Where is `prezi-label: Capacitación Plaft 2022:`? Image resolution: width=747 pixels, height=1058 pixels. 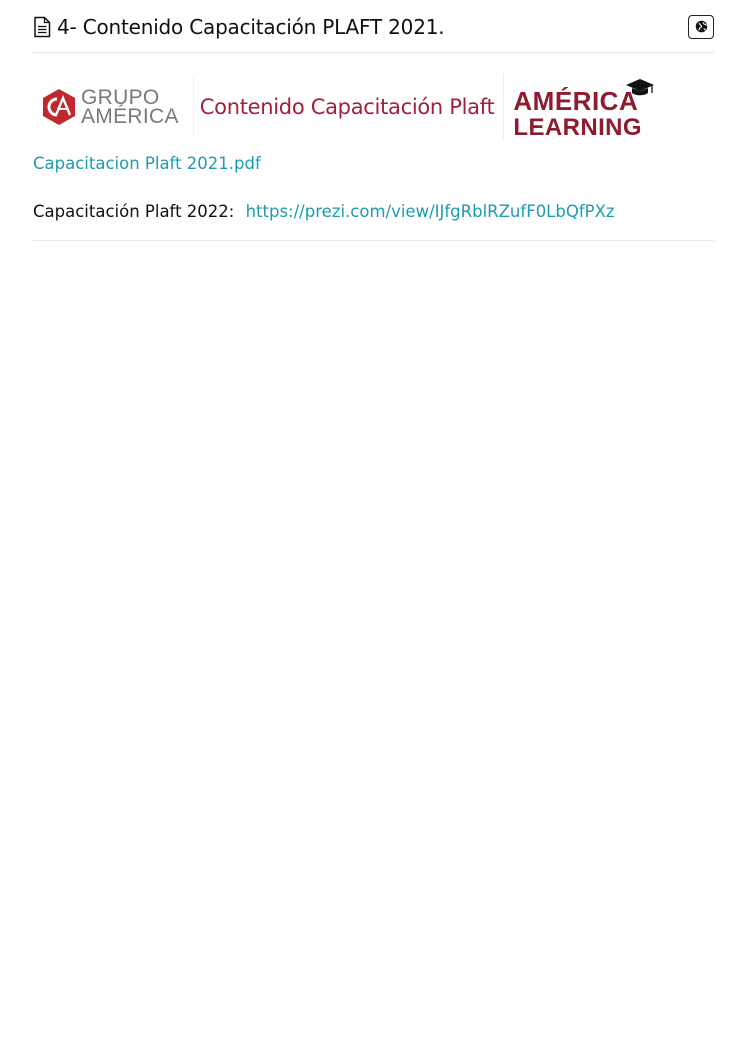
prezi-label: Capacitación Plaft 2022: is located at coordinates (134, 211).